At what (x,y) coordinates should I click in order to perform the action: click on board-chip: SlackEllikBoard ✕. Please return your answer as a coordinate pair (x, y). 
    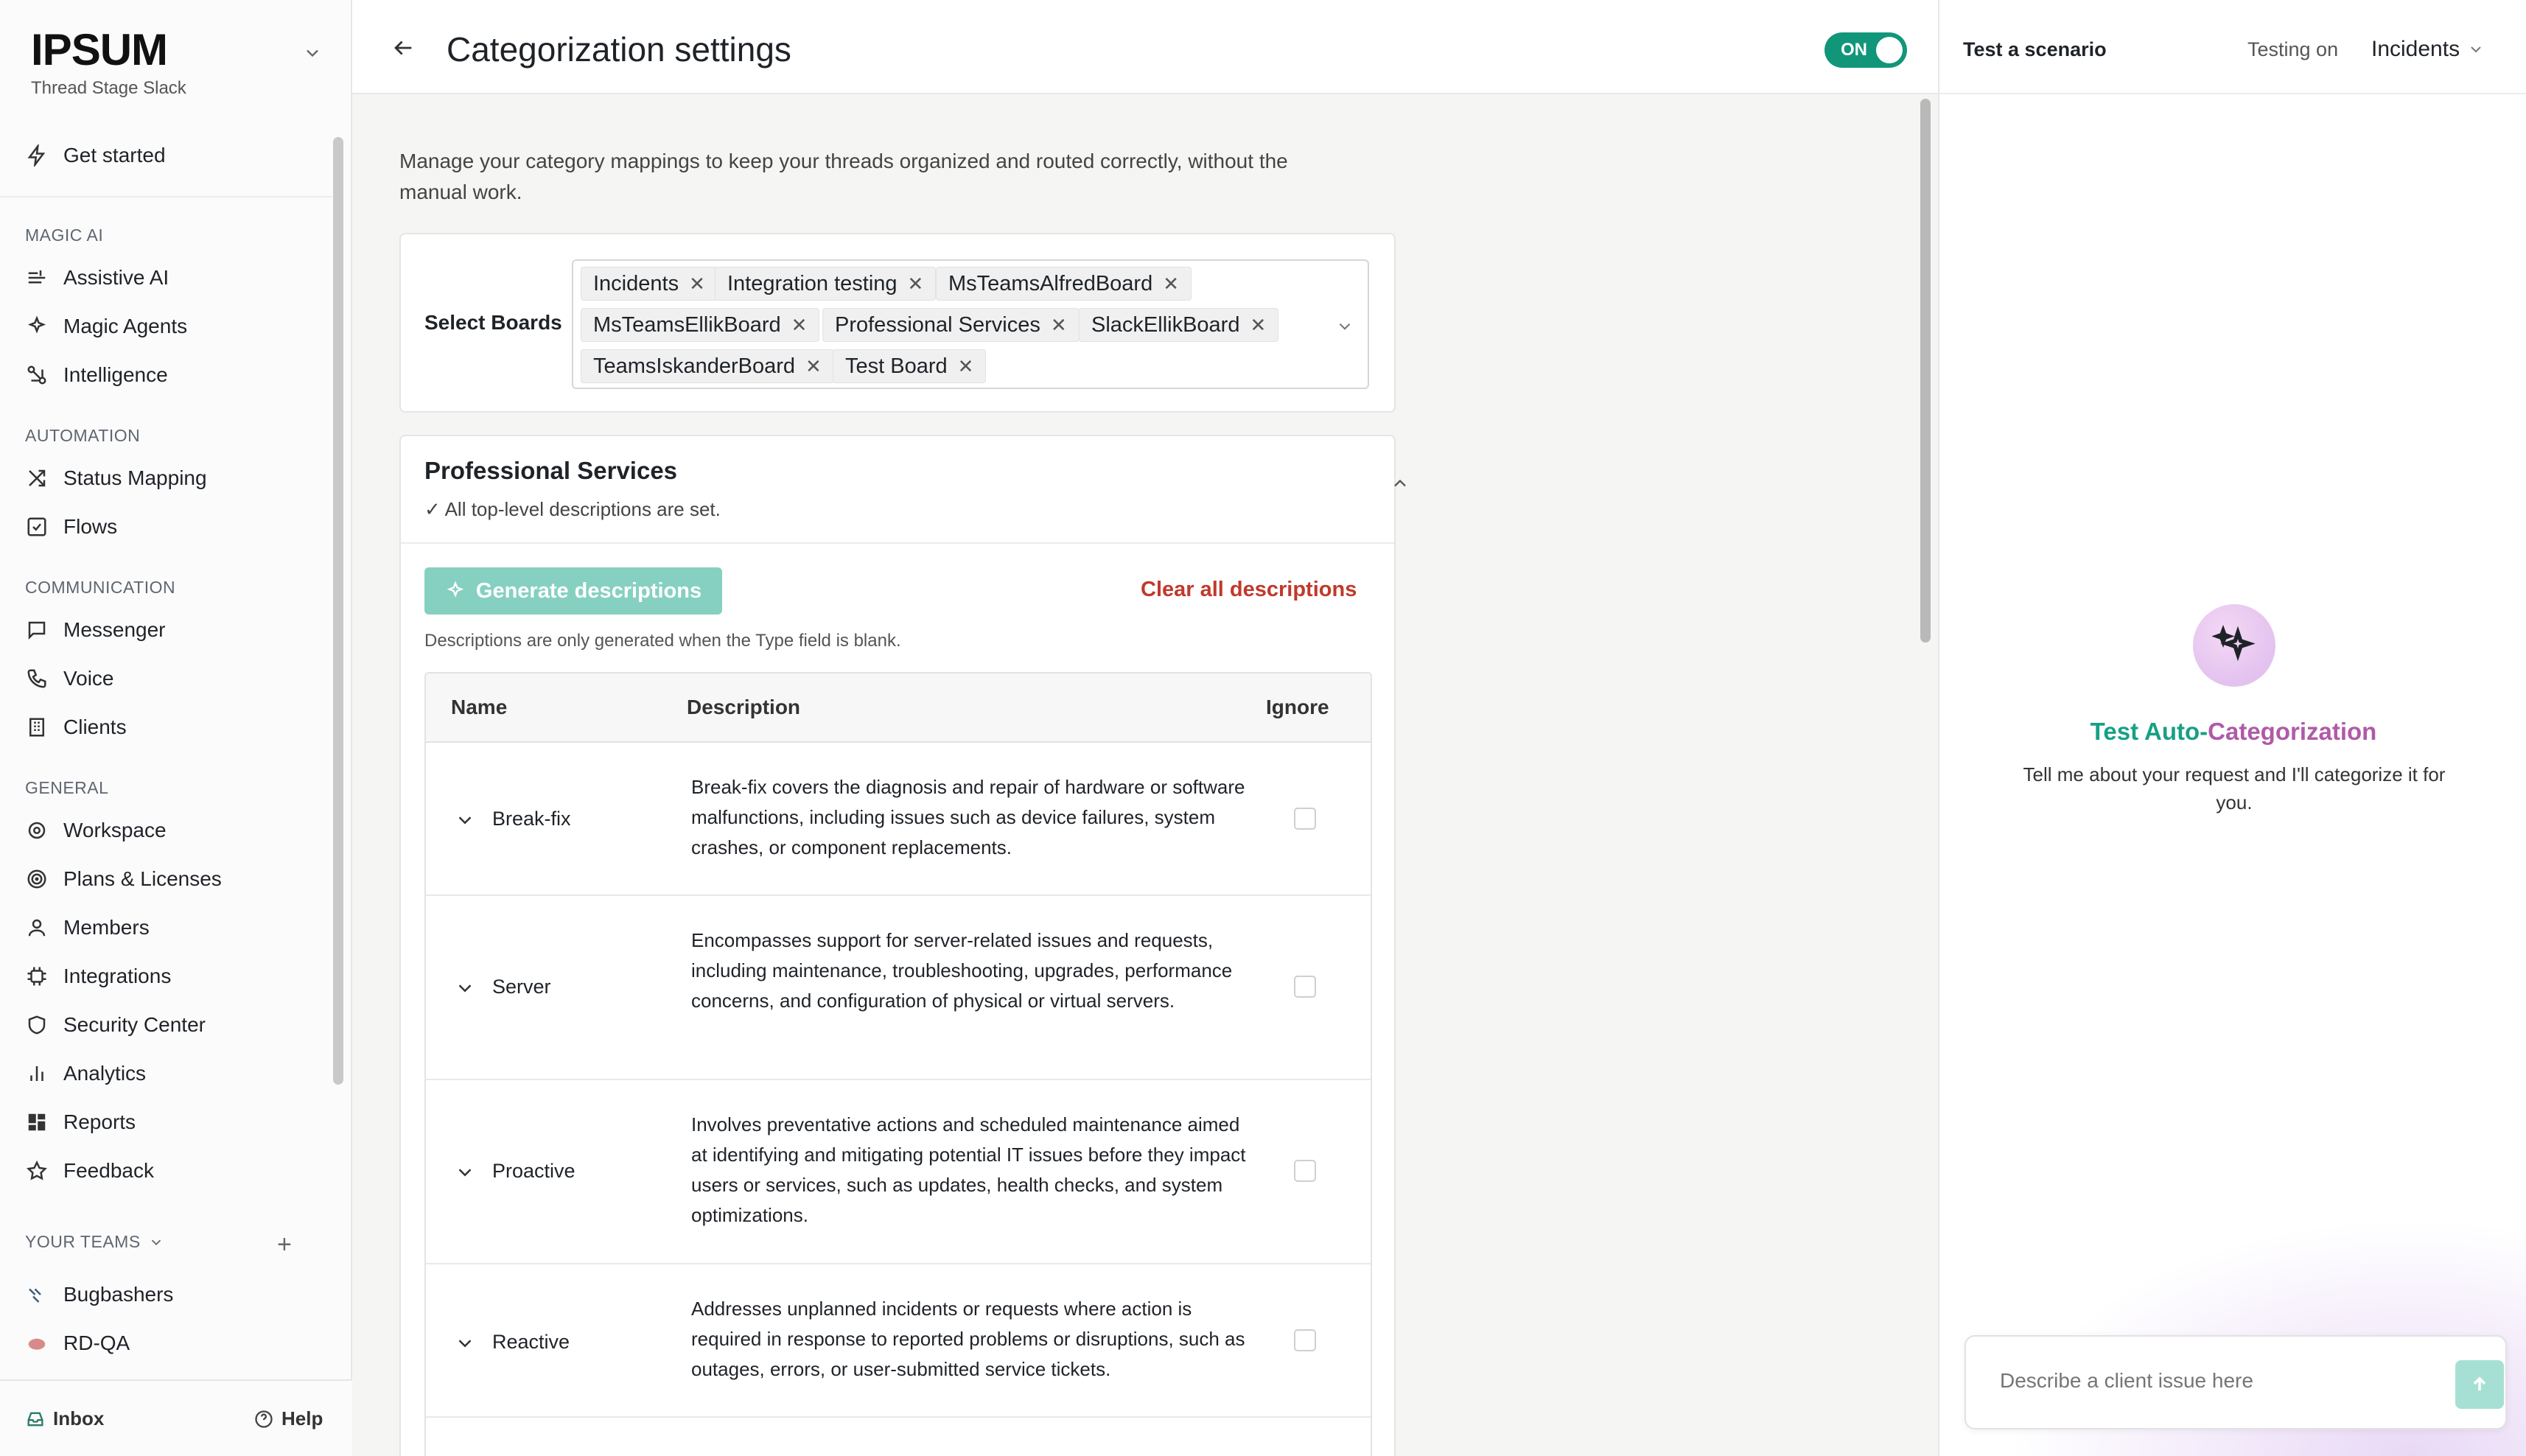
    Looking at the image, I should click on (1179, 325).